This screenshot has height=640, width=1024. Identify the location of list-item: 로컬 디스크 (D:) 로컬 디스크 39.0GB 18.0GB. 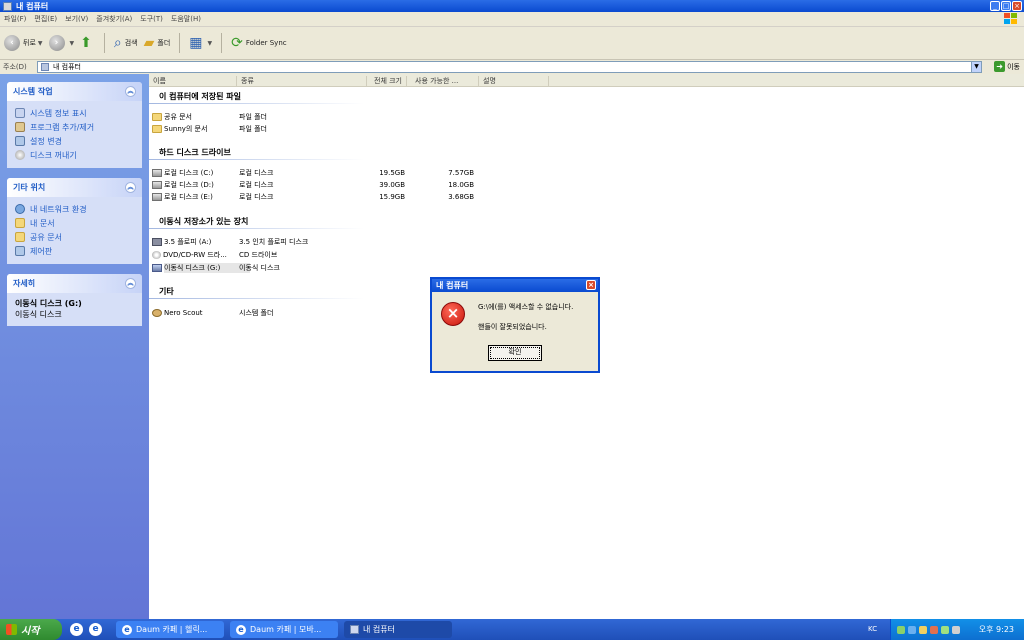
(352, 185).